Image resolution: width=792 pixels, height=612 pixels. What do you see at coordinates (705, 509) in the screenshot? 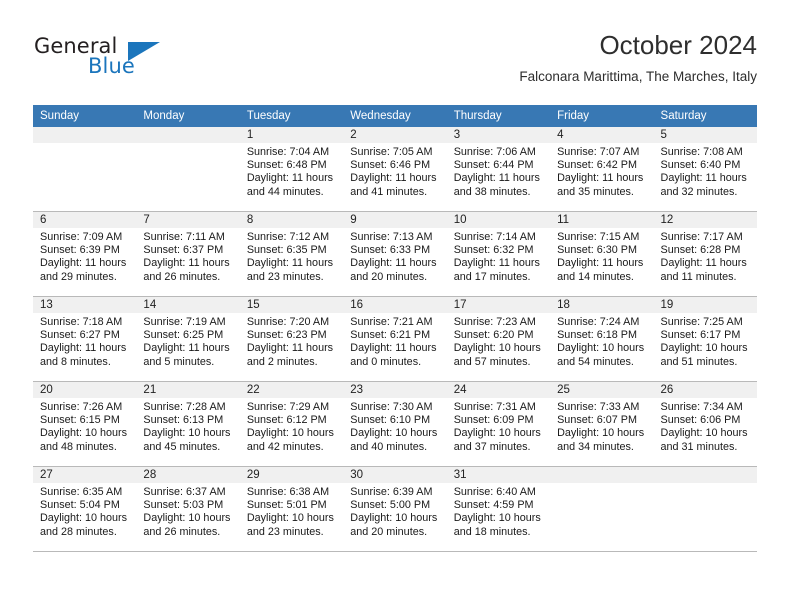
I see `calendar-day-cell-empty` at bounding box center [705, 509].